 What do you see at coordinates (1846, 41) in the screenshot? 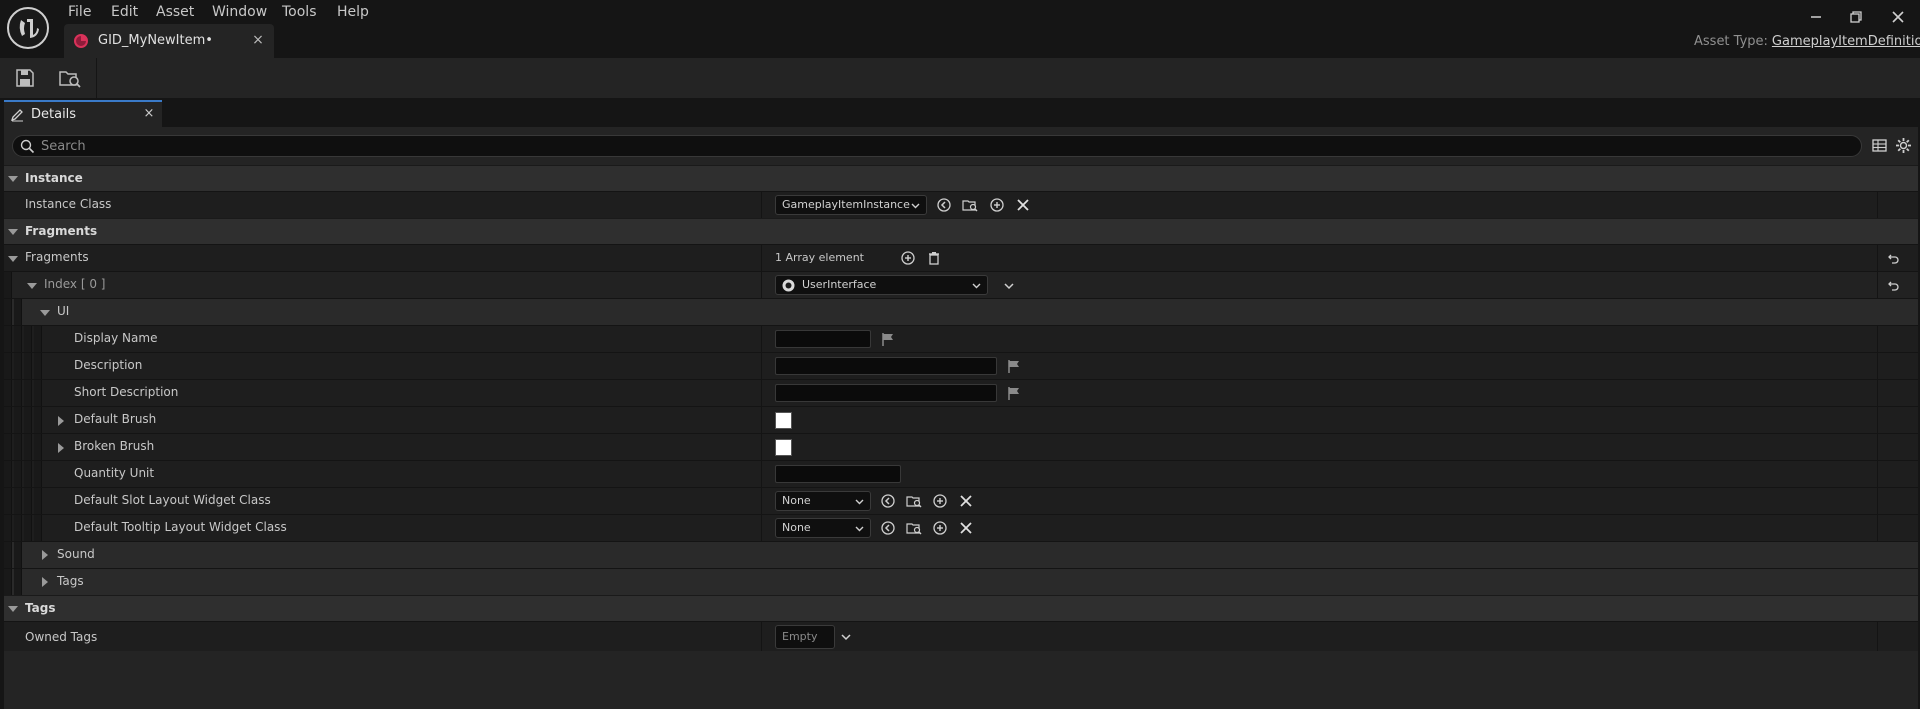
I see `asset-type-link: GameplayItemDefinition` at bounding box center [1846, 41].